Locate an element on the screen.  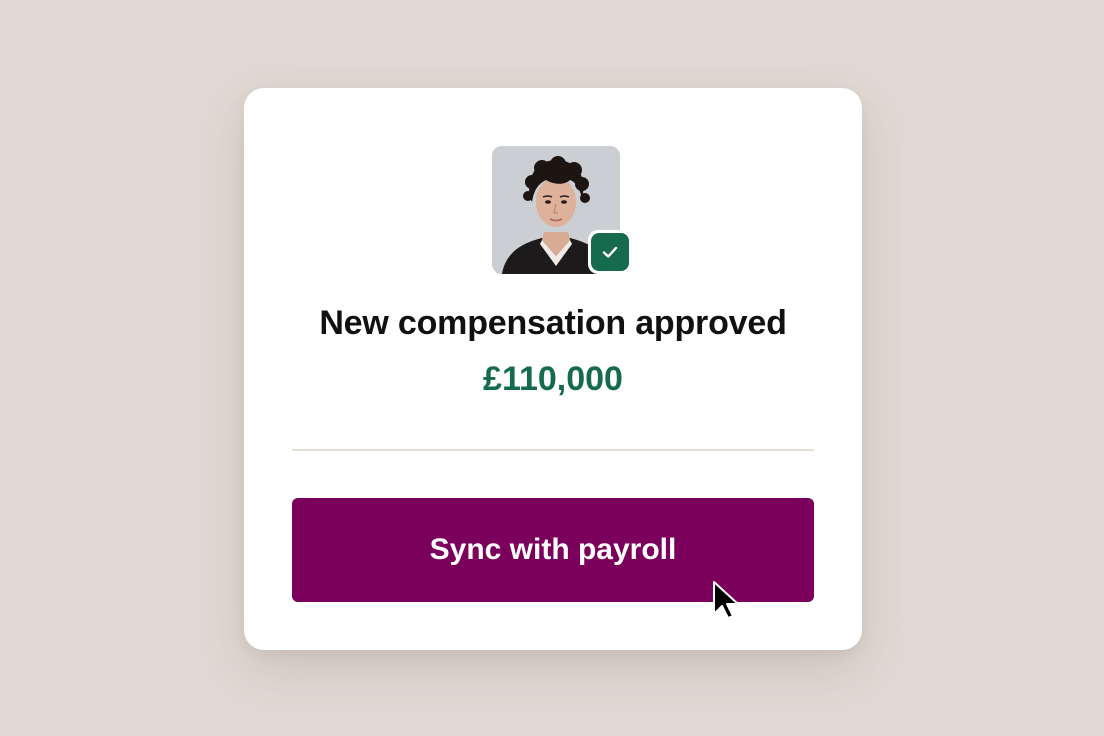
notification-title: New compensation approved is located at coordinates (553, 323).